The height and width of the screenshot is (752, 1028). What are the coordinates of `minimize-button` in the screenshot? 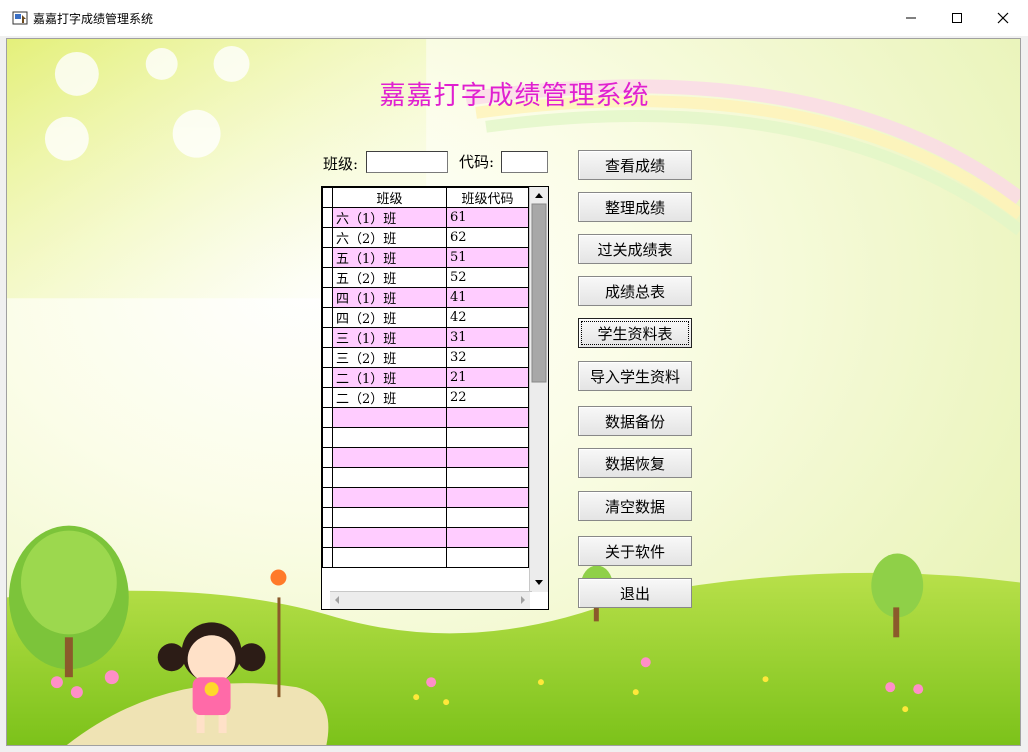 It's located at (911, 18).